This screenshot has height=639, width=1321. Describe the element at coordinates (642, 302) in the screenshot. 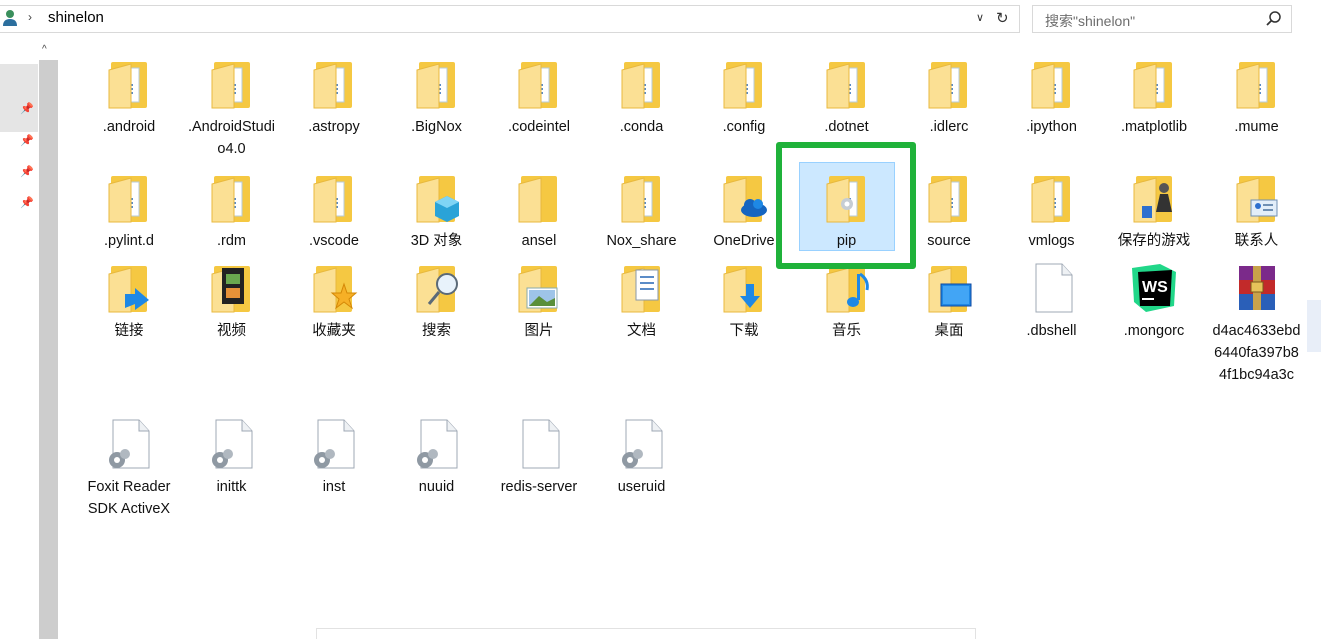

I see `file-item: 文档` at that location.